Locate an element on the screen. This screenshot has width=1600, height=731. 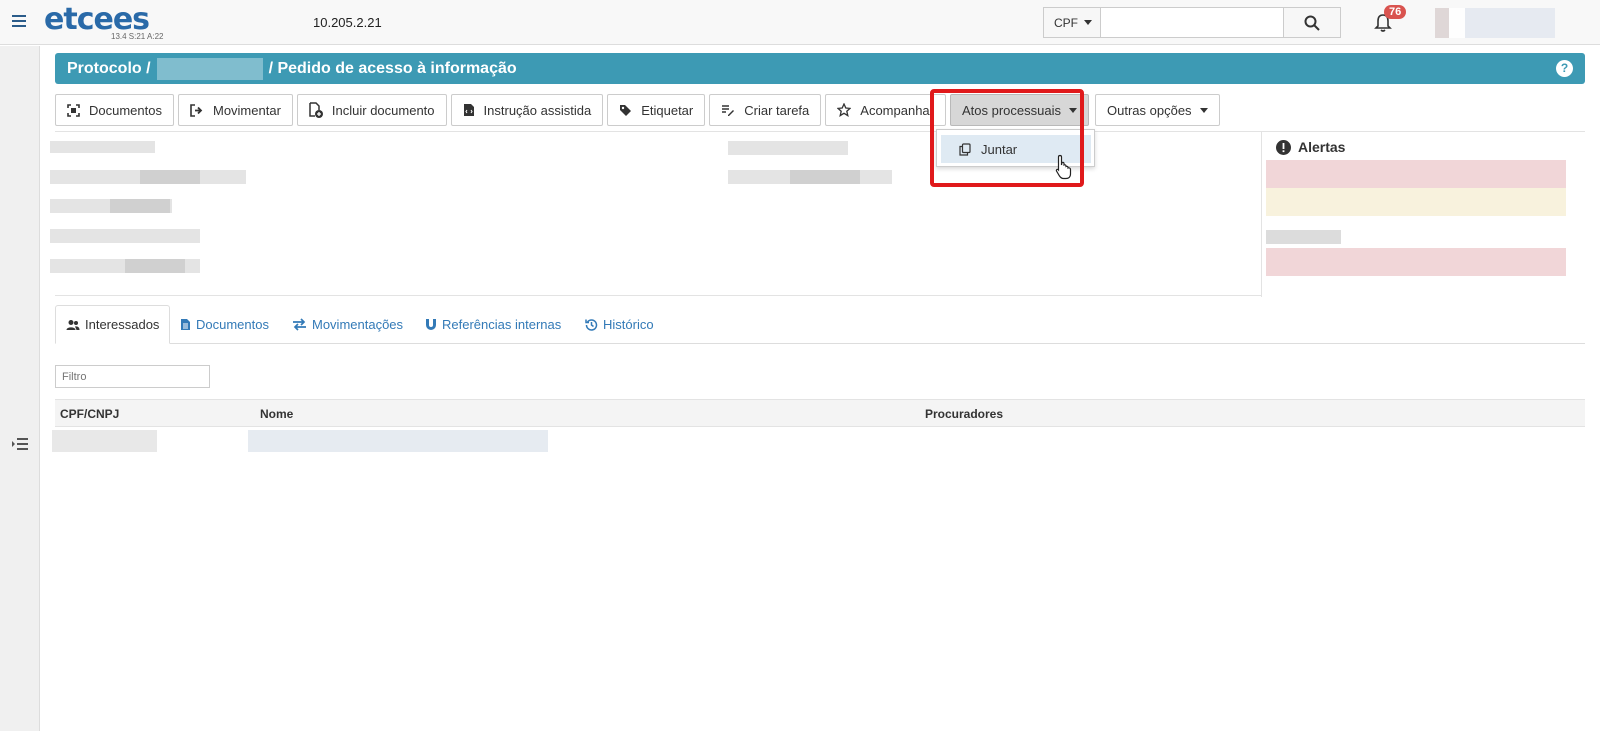
atos-processuais-dropdown-button: Atos processuais is located at coordinates (1019, 110).